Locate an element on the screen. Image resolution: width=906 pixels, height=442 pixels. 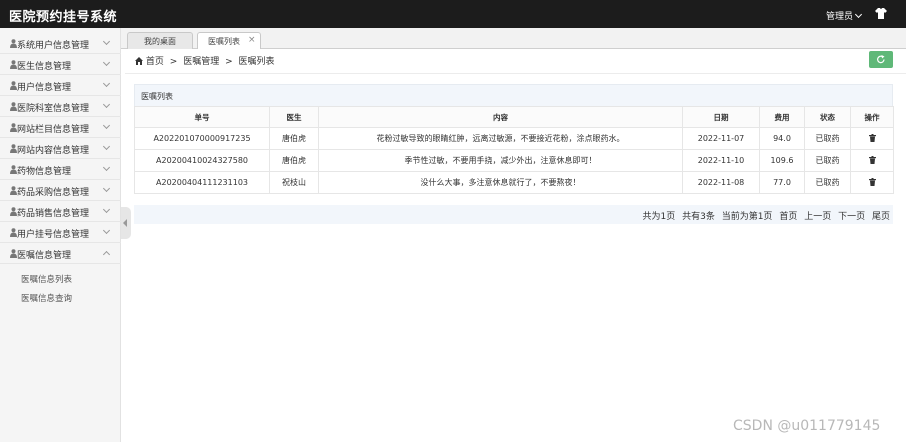
sidebar-item-drugs: 药物信息管理 is located at coordinates (60, 169).